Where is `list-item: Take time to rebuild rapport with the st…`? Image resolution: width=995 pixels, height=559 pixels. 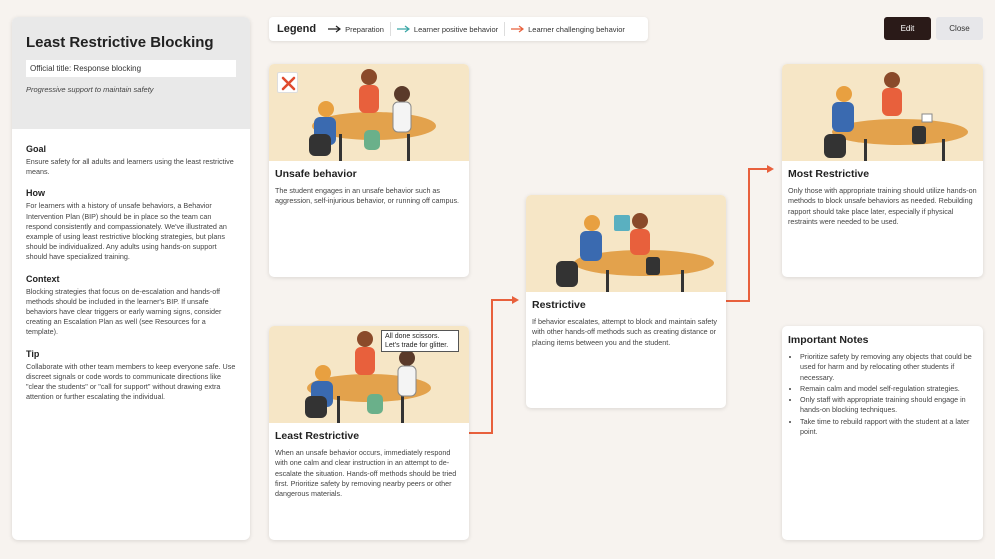
list-item: Take time to rebuild rapport with the st… is located at coordinates (888, 427).